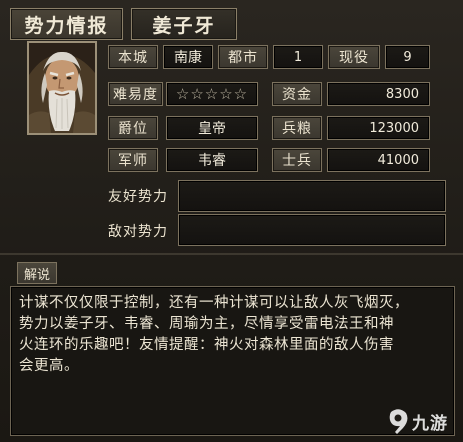 The width and height of the screenshot is (463, 442). What do you see at coordinates (312, 196) in the screenshot?
I see `allies-field` at bounding box center [312, 196].